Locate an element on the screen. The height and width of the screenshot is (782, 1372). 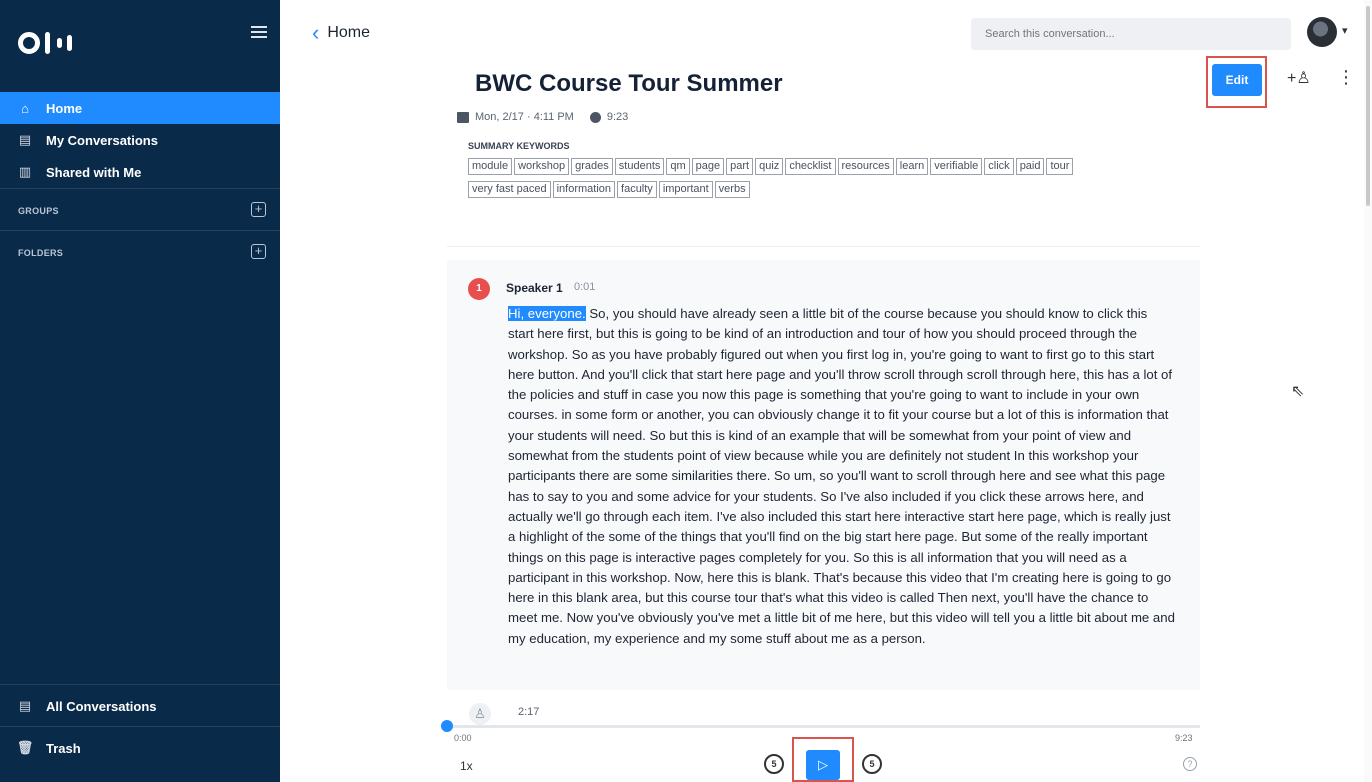
keyword-tag: students is located at coordinates (639, 166).